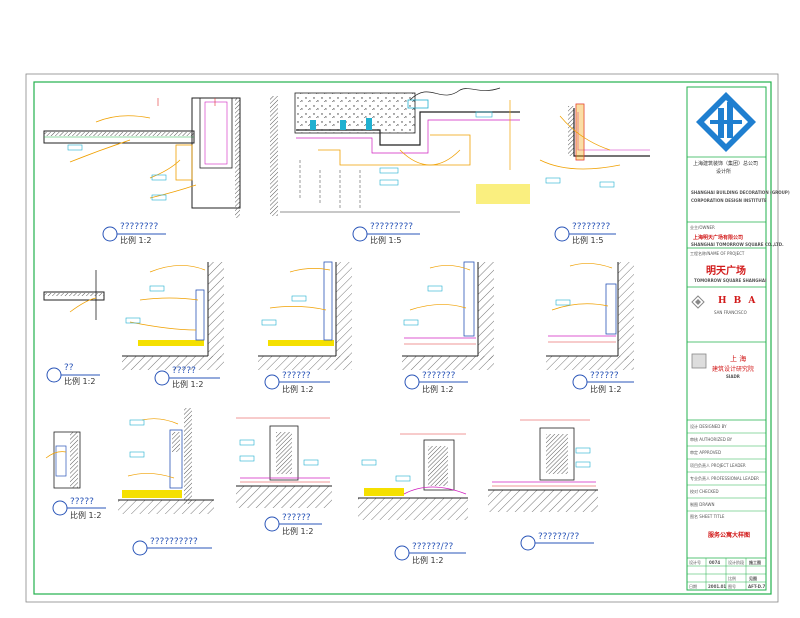 The width and height of the screenshot is (800, 618). I want to click on detail-6-scale: 比例 1:2, so click(298, 389).